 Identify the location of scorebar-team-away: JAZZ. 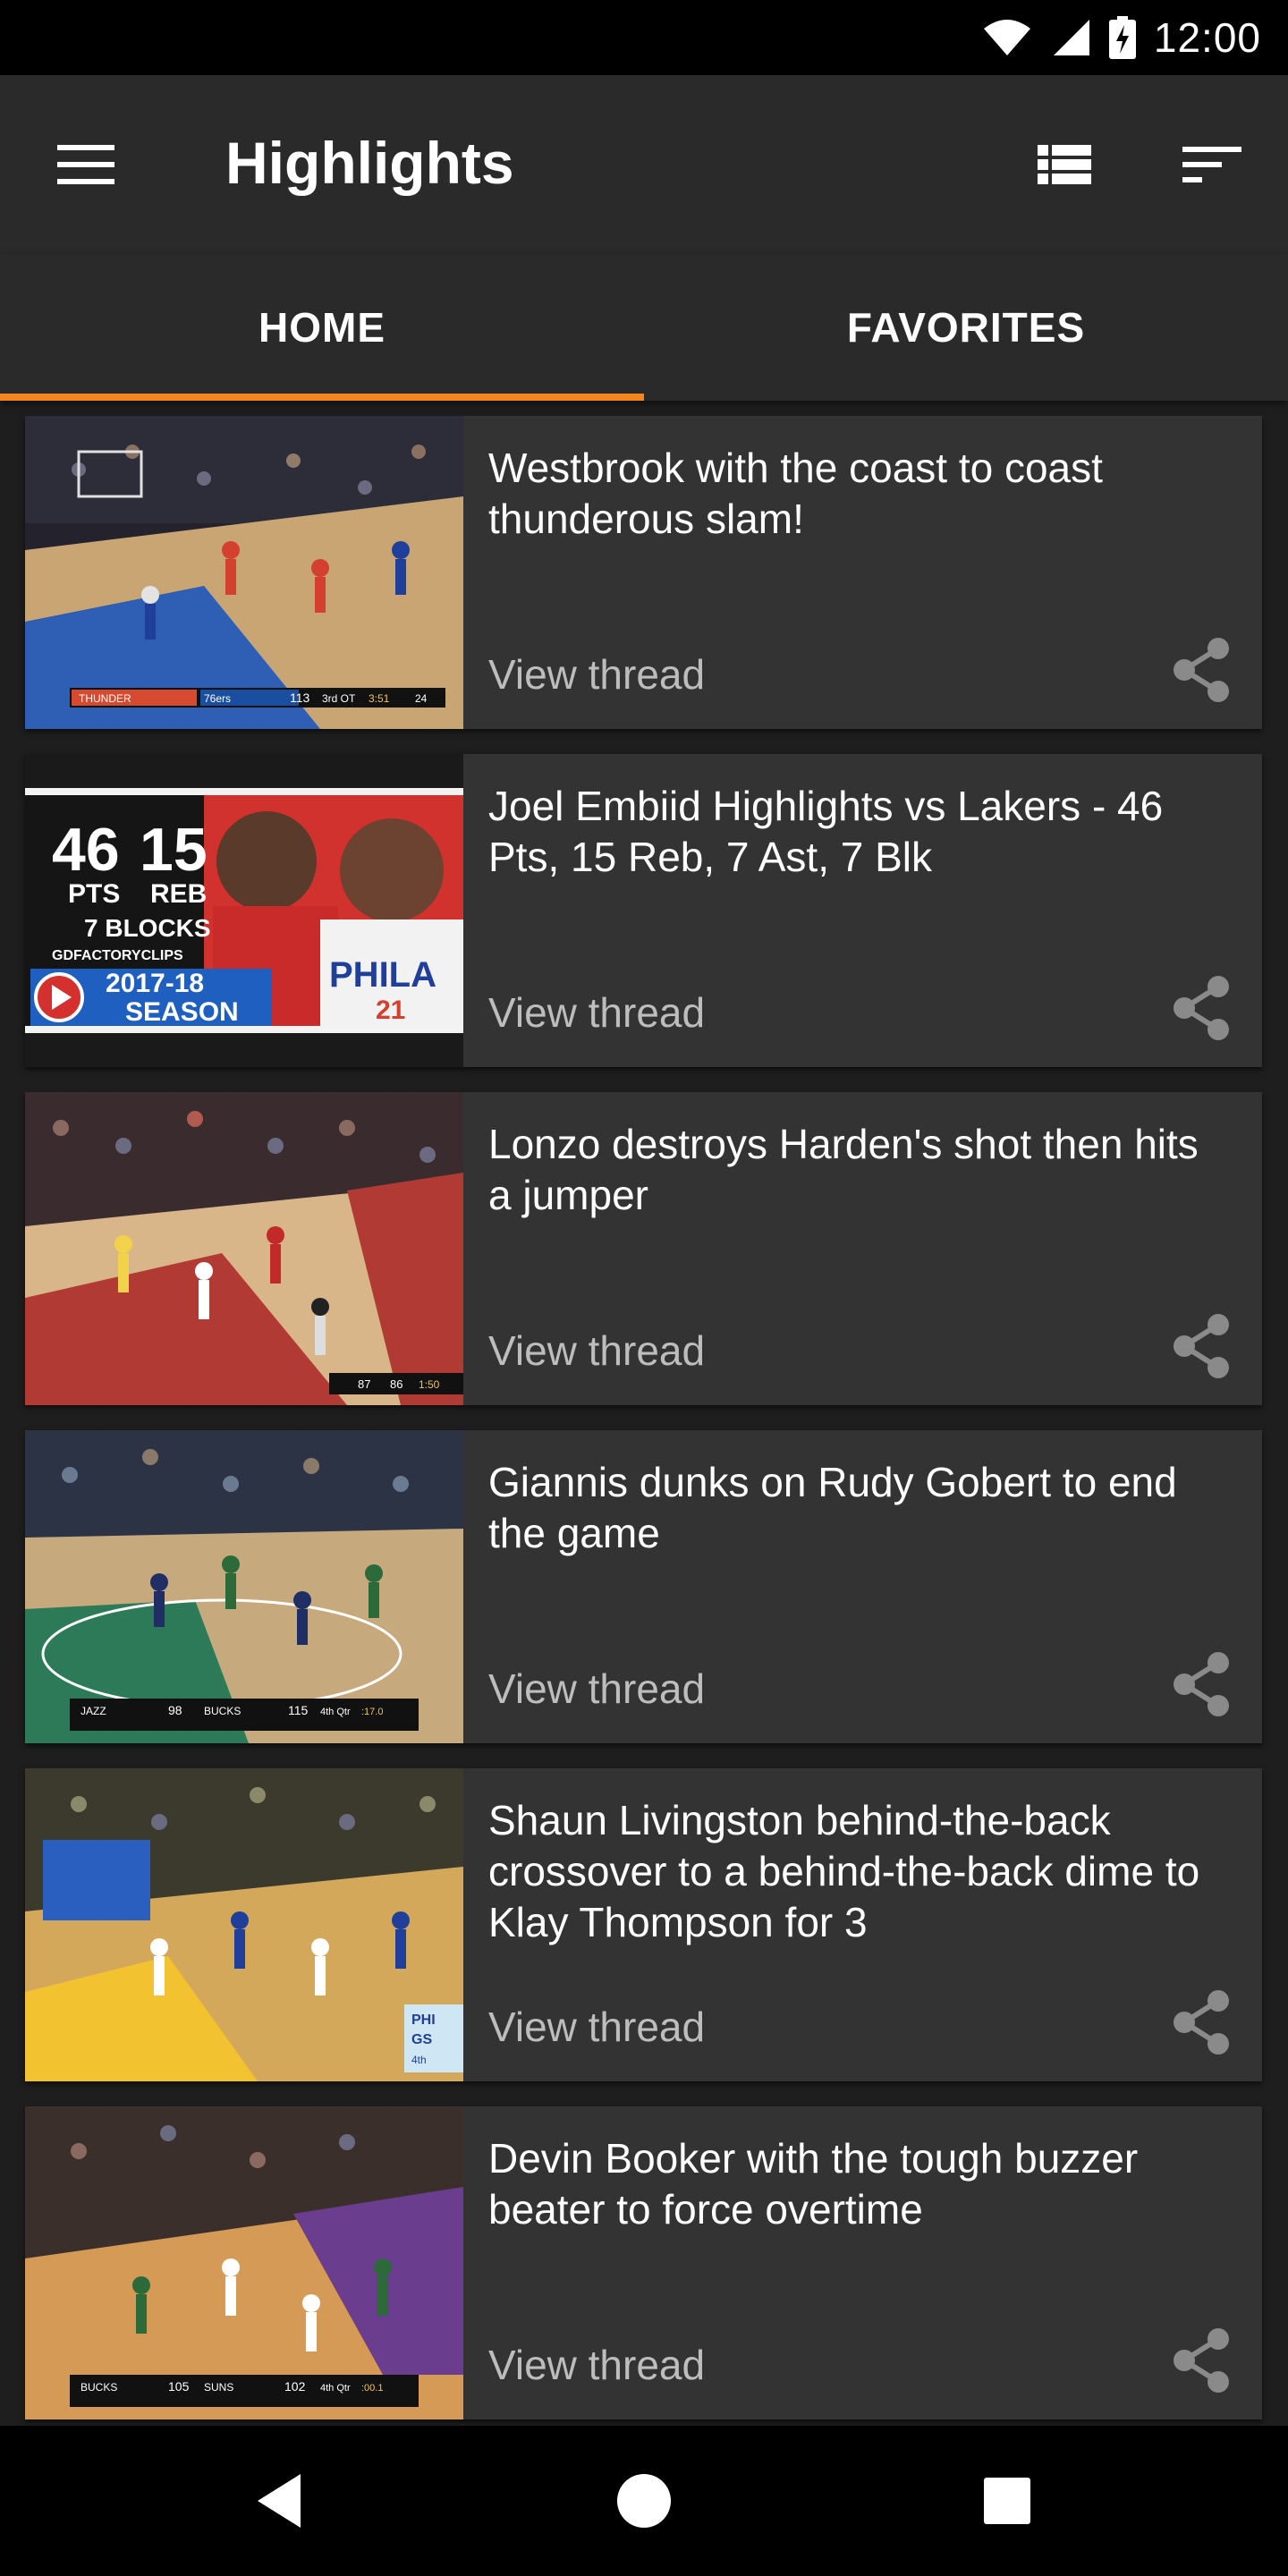
(93, 1711).